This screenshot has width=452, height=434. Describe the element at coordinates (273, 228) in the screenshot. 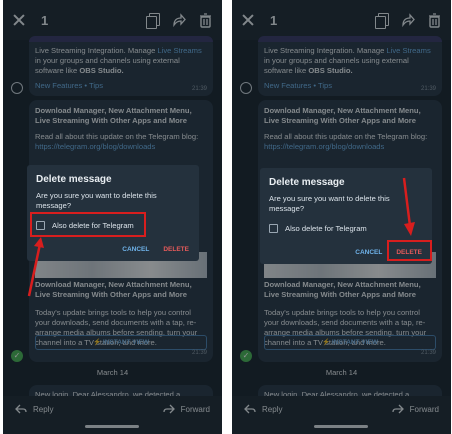

I see `checkbox` at that location.